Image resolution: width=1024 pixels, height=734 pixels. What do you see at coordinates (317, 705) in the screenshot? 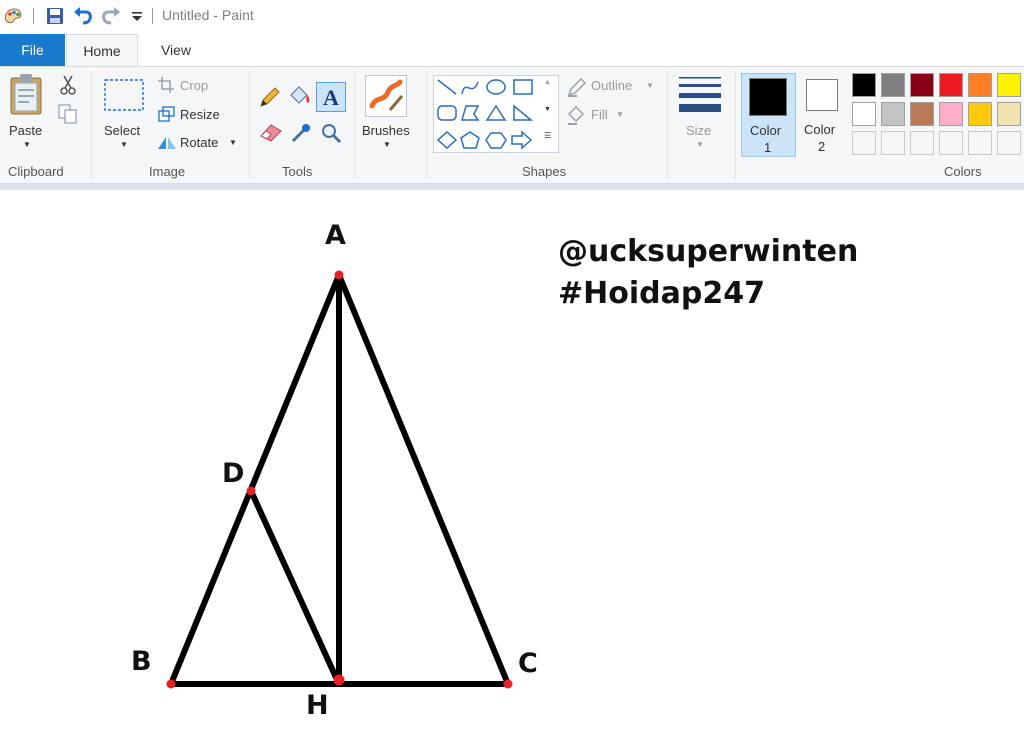
I see `label-h: H` at bounding box center [317, 705].